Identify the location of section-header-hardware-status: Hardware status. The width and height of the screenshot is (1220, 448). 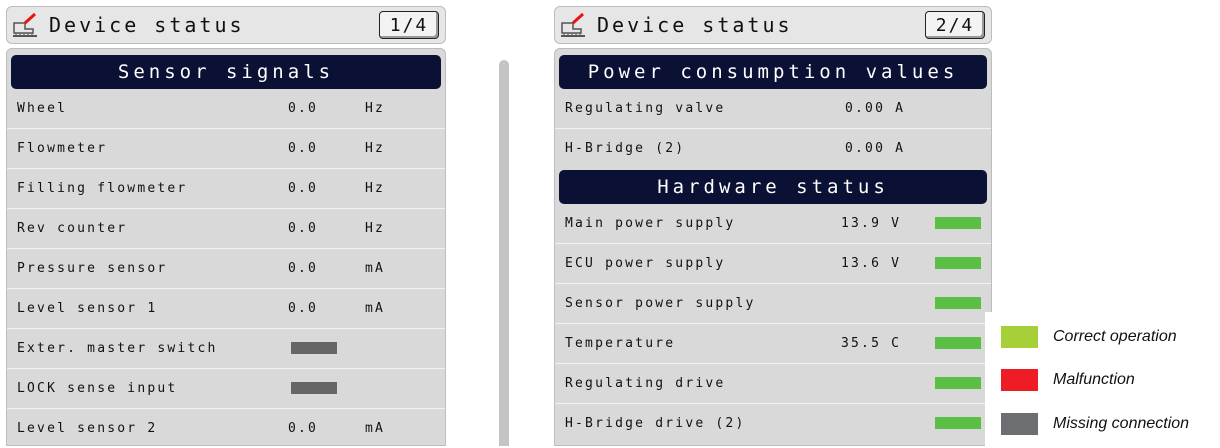
(773, 187).